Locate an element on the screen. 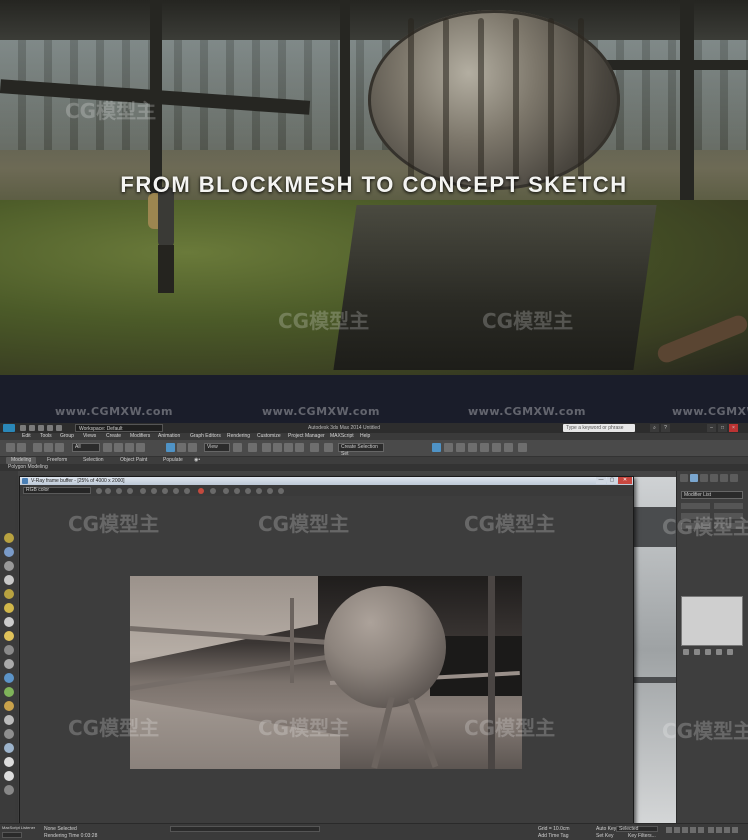  menu-project-manager: Project Manager is located at coordinates (306, 436).